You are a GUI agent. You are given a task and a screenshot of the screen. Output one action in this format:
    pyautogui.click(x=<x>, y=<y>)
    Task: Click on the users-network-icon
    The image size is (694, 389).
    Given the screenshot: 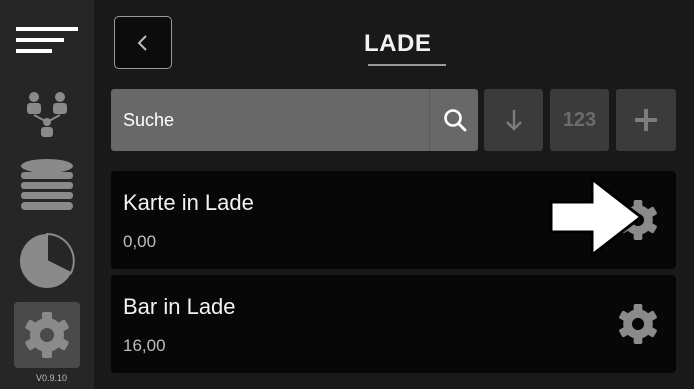 What is the action you would take?
    pyautogui.click(x=47, y=114)
    